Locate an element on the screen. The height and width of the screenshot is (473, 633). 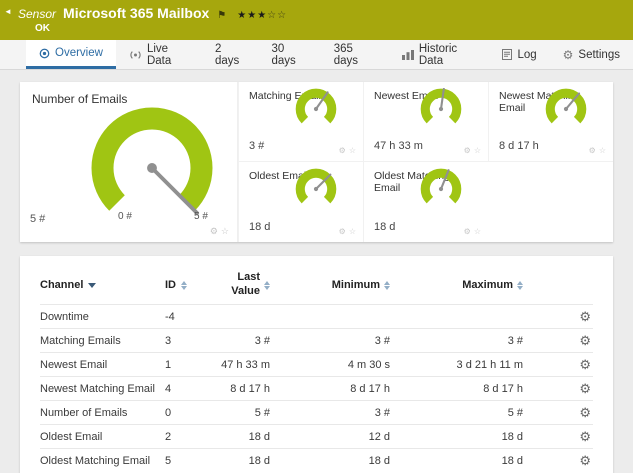
gauge-card-number-of-emails: Number of Emails 0 # 5 # 5 # ⚙ ☆ is located at coordinates (129, 162).